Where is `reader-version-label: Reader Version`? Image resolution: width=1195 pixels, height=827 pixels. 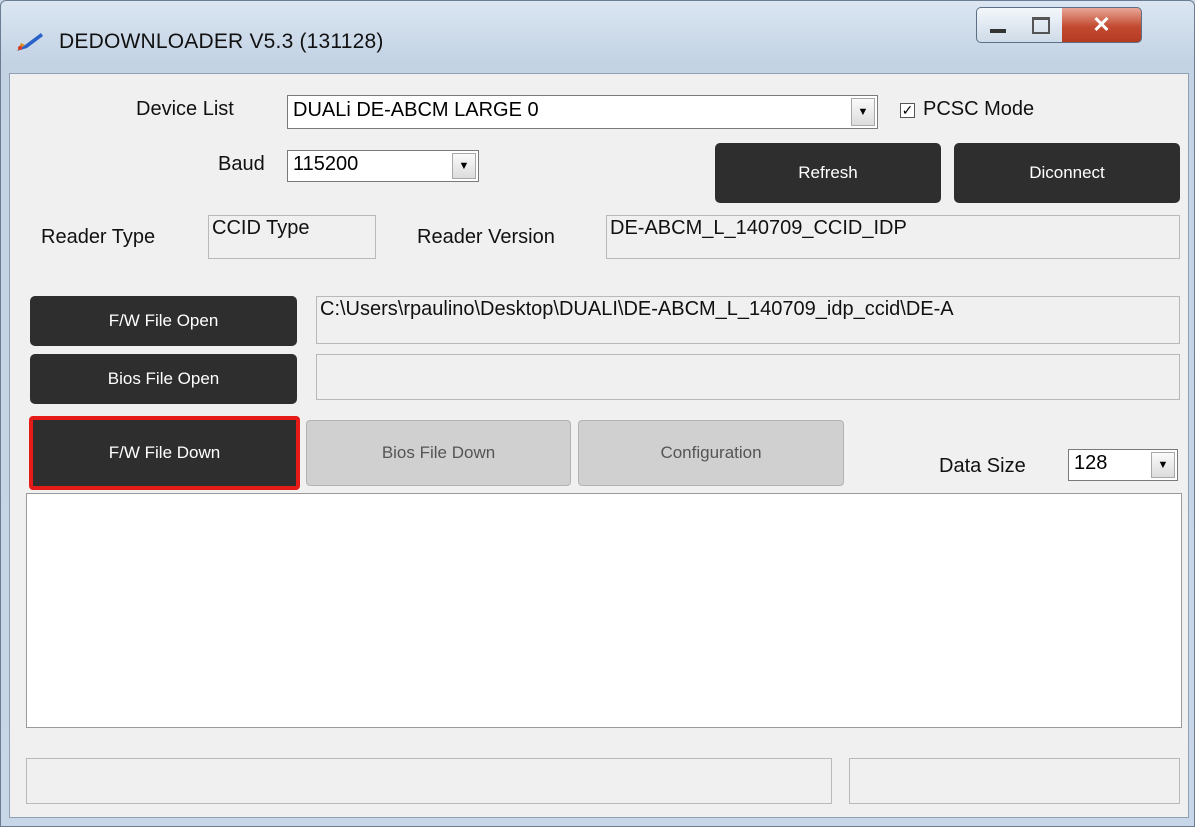
reader-version-label: Reader Version is located at coordinates (486, 237).